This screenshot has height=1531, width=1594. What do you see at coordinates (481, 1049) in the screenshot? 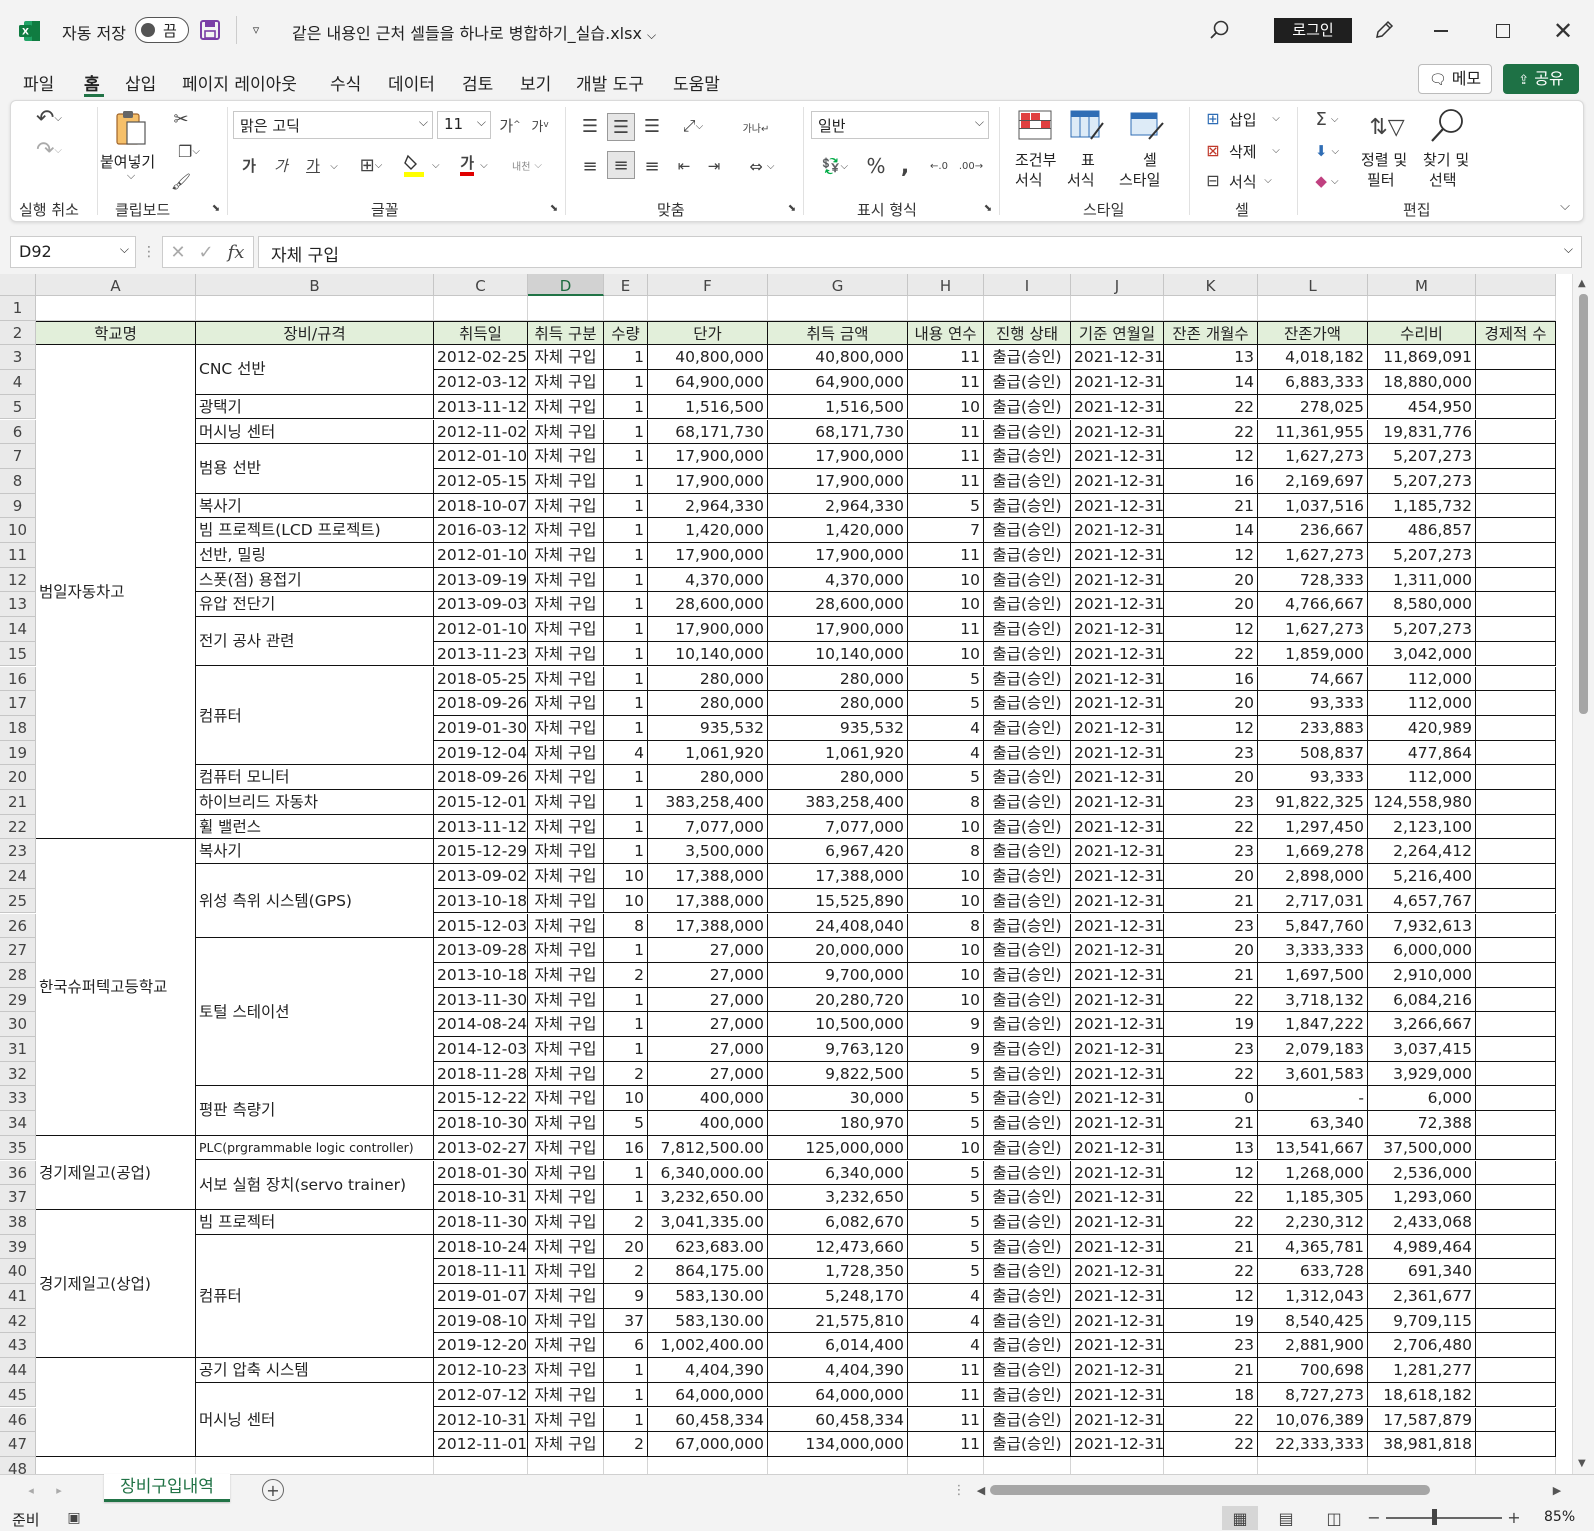
I see `acquired-date-cell: 2014-12-03` at bounding box center [481, 1049].